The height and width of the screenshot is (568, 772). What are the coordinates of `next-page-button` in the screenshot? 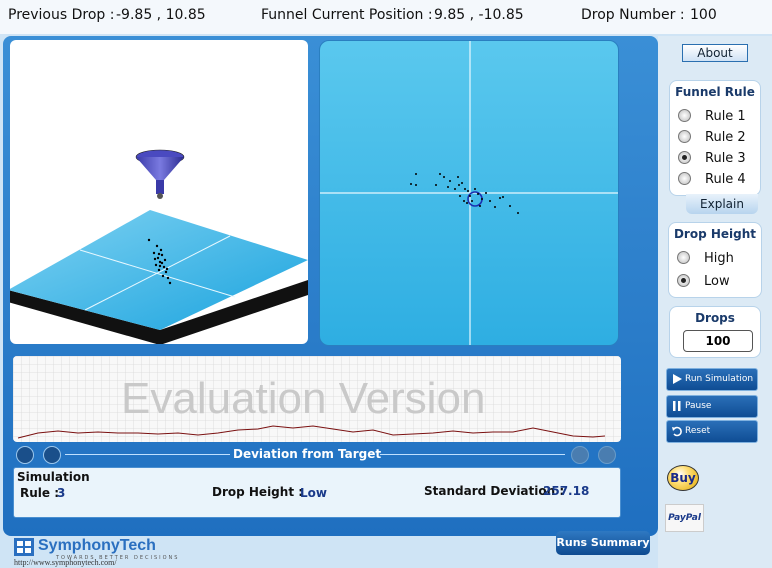 It's located at (580, 455).